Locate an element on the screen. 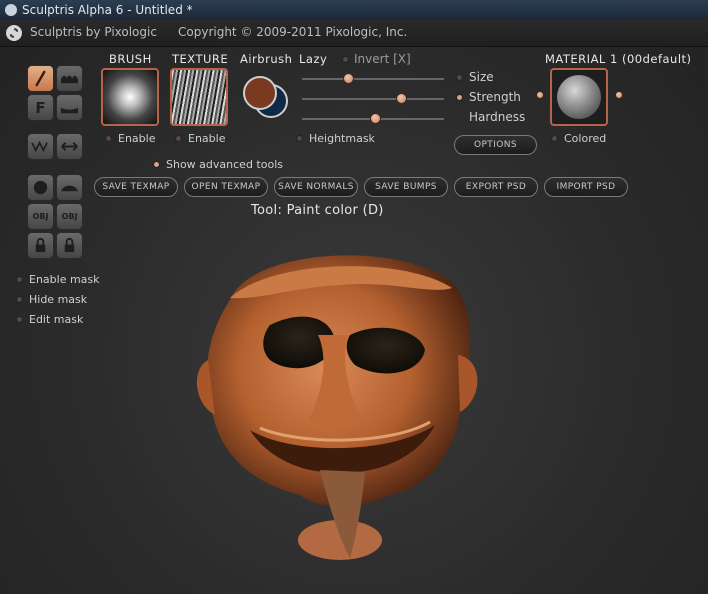  plane-icon is located at coordinates (69, 188).